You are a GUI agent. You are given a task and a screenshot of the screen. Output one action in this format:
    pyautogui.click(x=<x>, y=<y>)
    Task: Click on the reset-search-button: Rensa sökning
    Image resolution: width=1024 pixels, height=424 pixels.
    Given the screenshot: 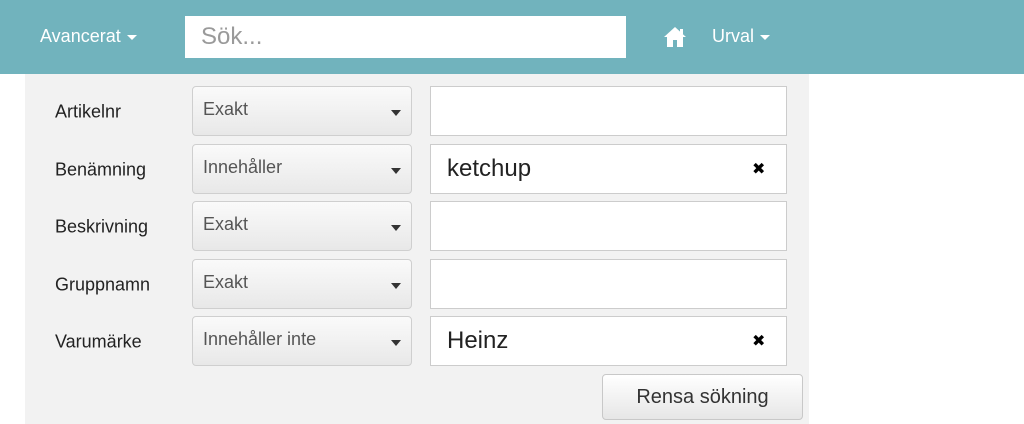 What is the action you would take?
    pyautogui.click(x=702, y=397)
    